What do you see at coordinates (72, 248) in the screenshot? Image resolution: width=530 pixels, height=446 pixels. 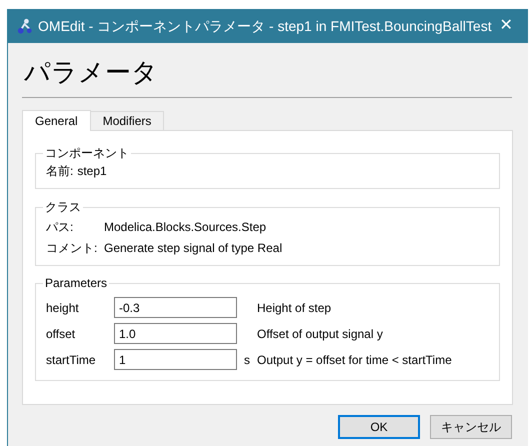 I see `field-label: コメント:` at bounding box center [72, 248].